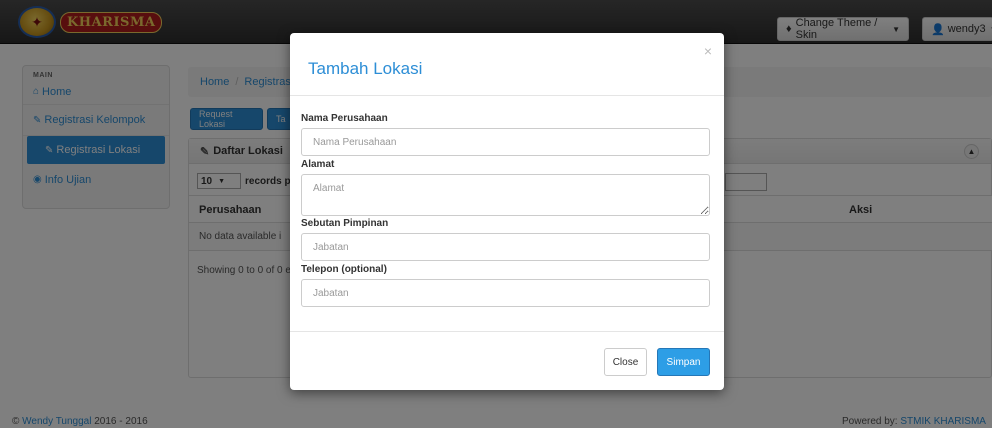 This screenshot has width=992, height=428. I want to click on close-button: Close, so click(625, 362).